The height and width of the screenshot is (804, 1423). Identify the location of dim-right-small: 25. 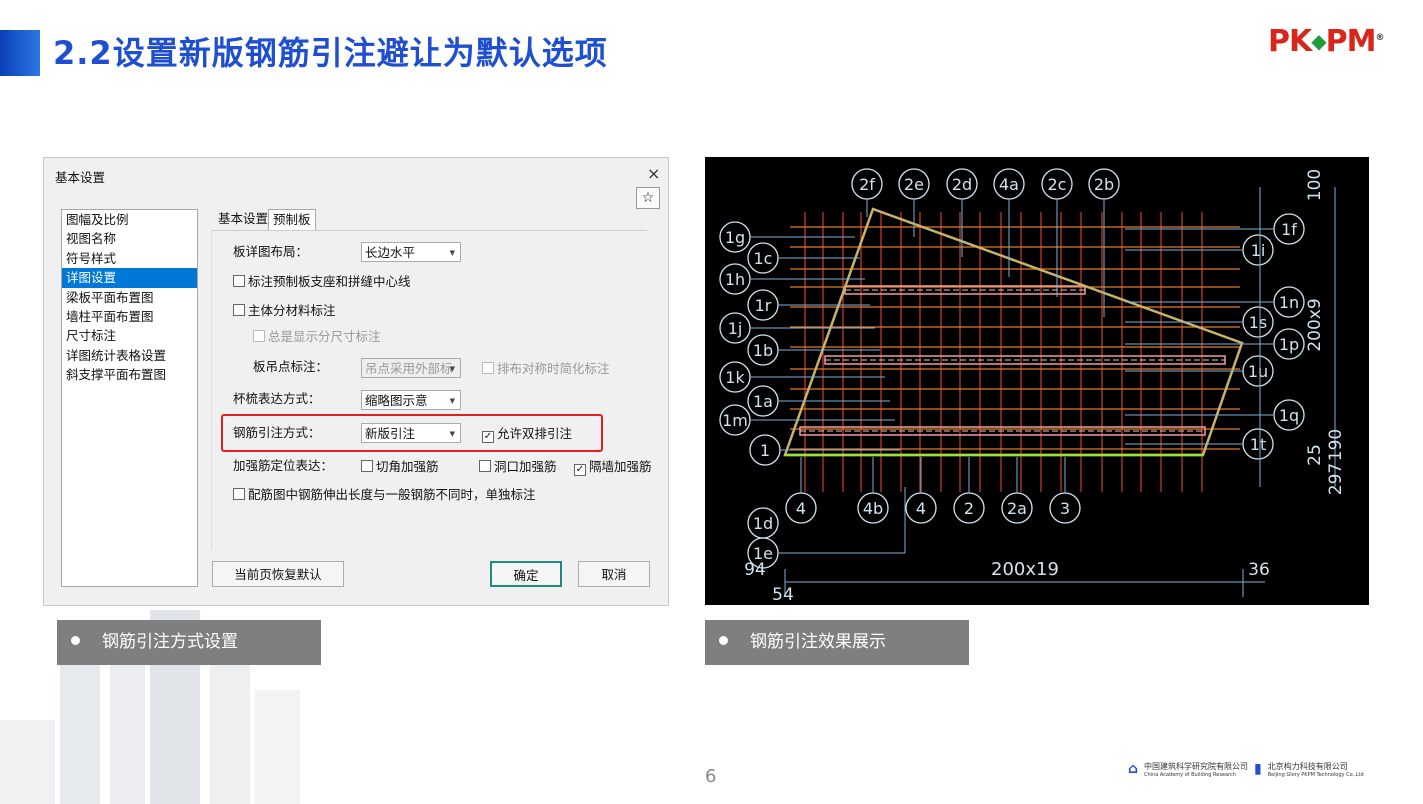
(1315, 455).